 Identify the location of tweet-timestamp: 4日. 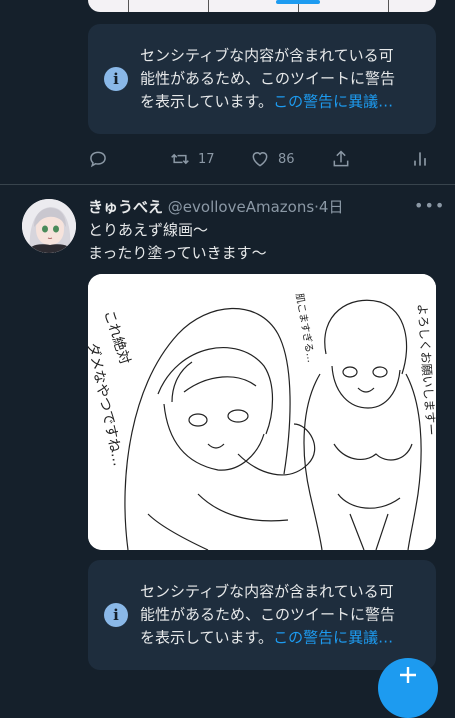
(331, 207).